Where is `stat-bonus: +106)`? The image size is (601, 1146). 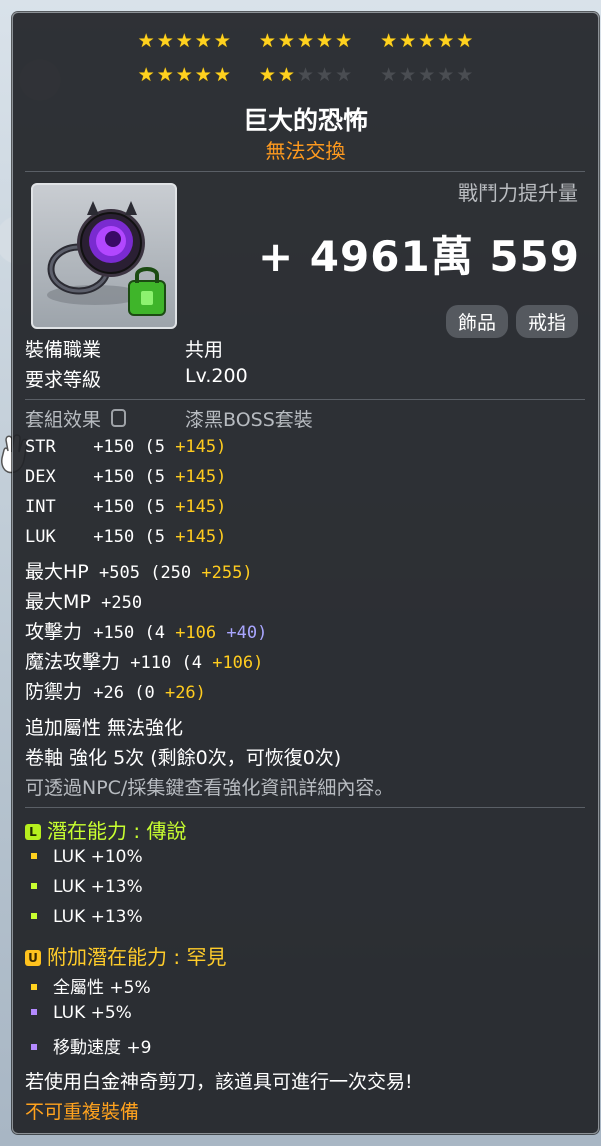
stat-bonus: +106) is located at coordinates (238, 663).